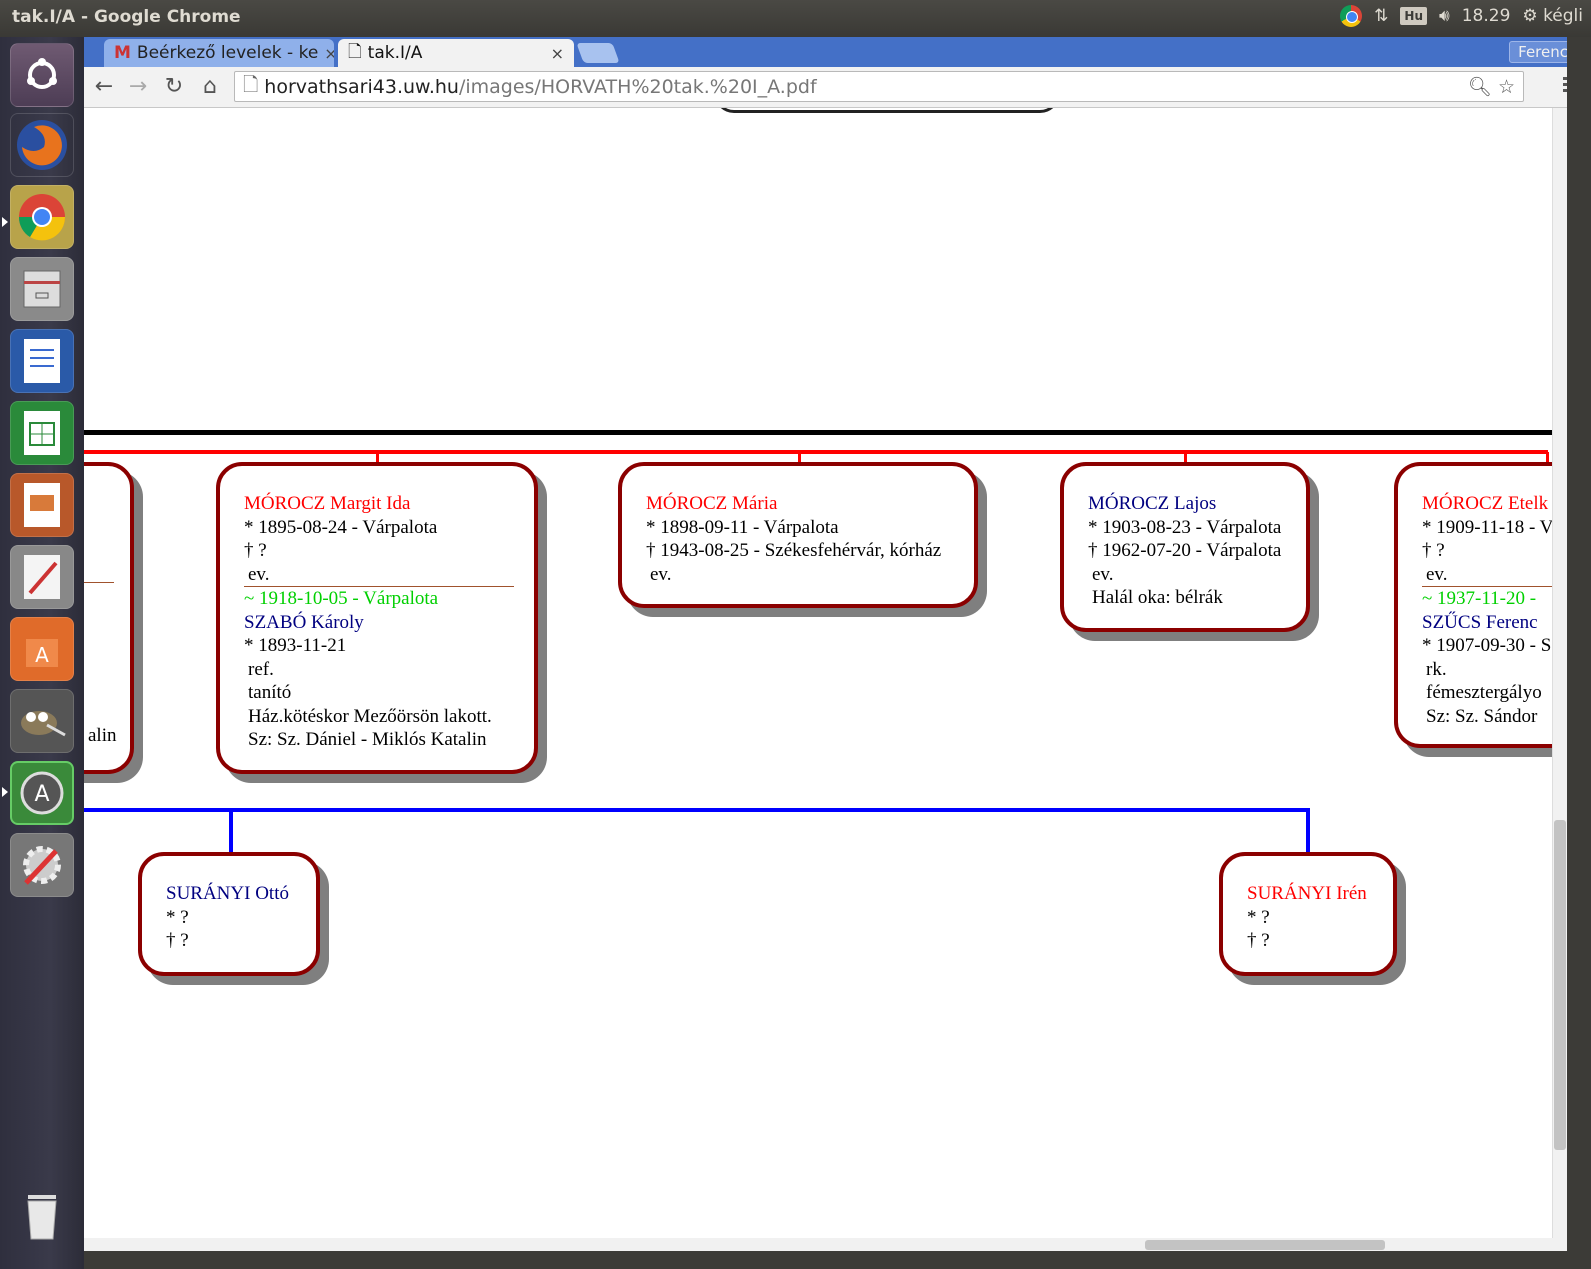 The image size is (1591, 1269). Describe the element at coordinates (1486, 16) in the screenshot. I see `clock: 18.29` at that location.